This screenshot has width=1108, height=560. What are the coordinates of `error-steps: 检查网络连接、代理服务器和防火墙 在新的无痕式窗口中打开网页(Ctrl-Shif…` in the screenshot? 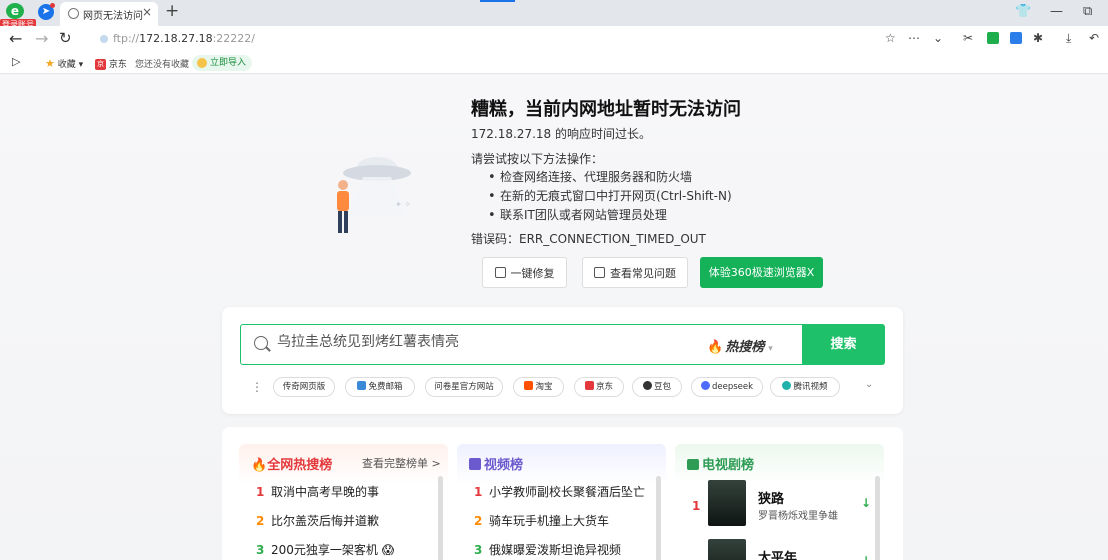 It's located at (610, 196).